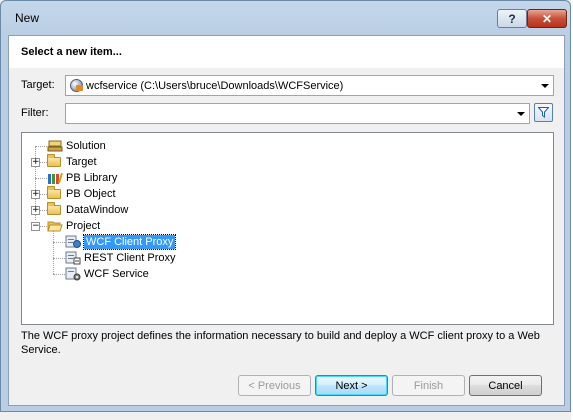 This screenshot has height=420, width=573. Describe the element at coordinates (55, 178) in the screenshot. I see `library-icon` at that location.